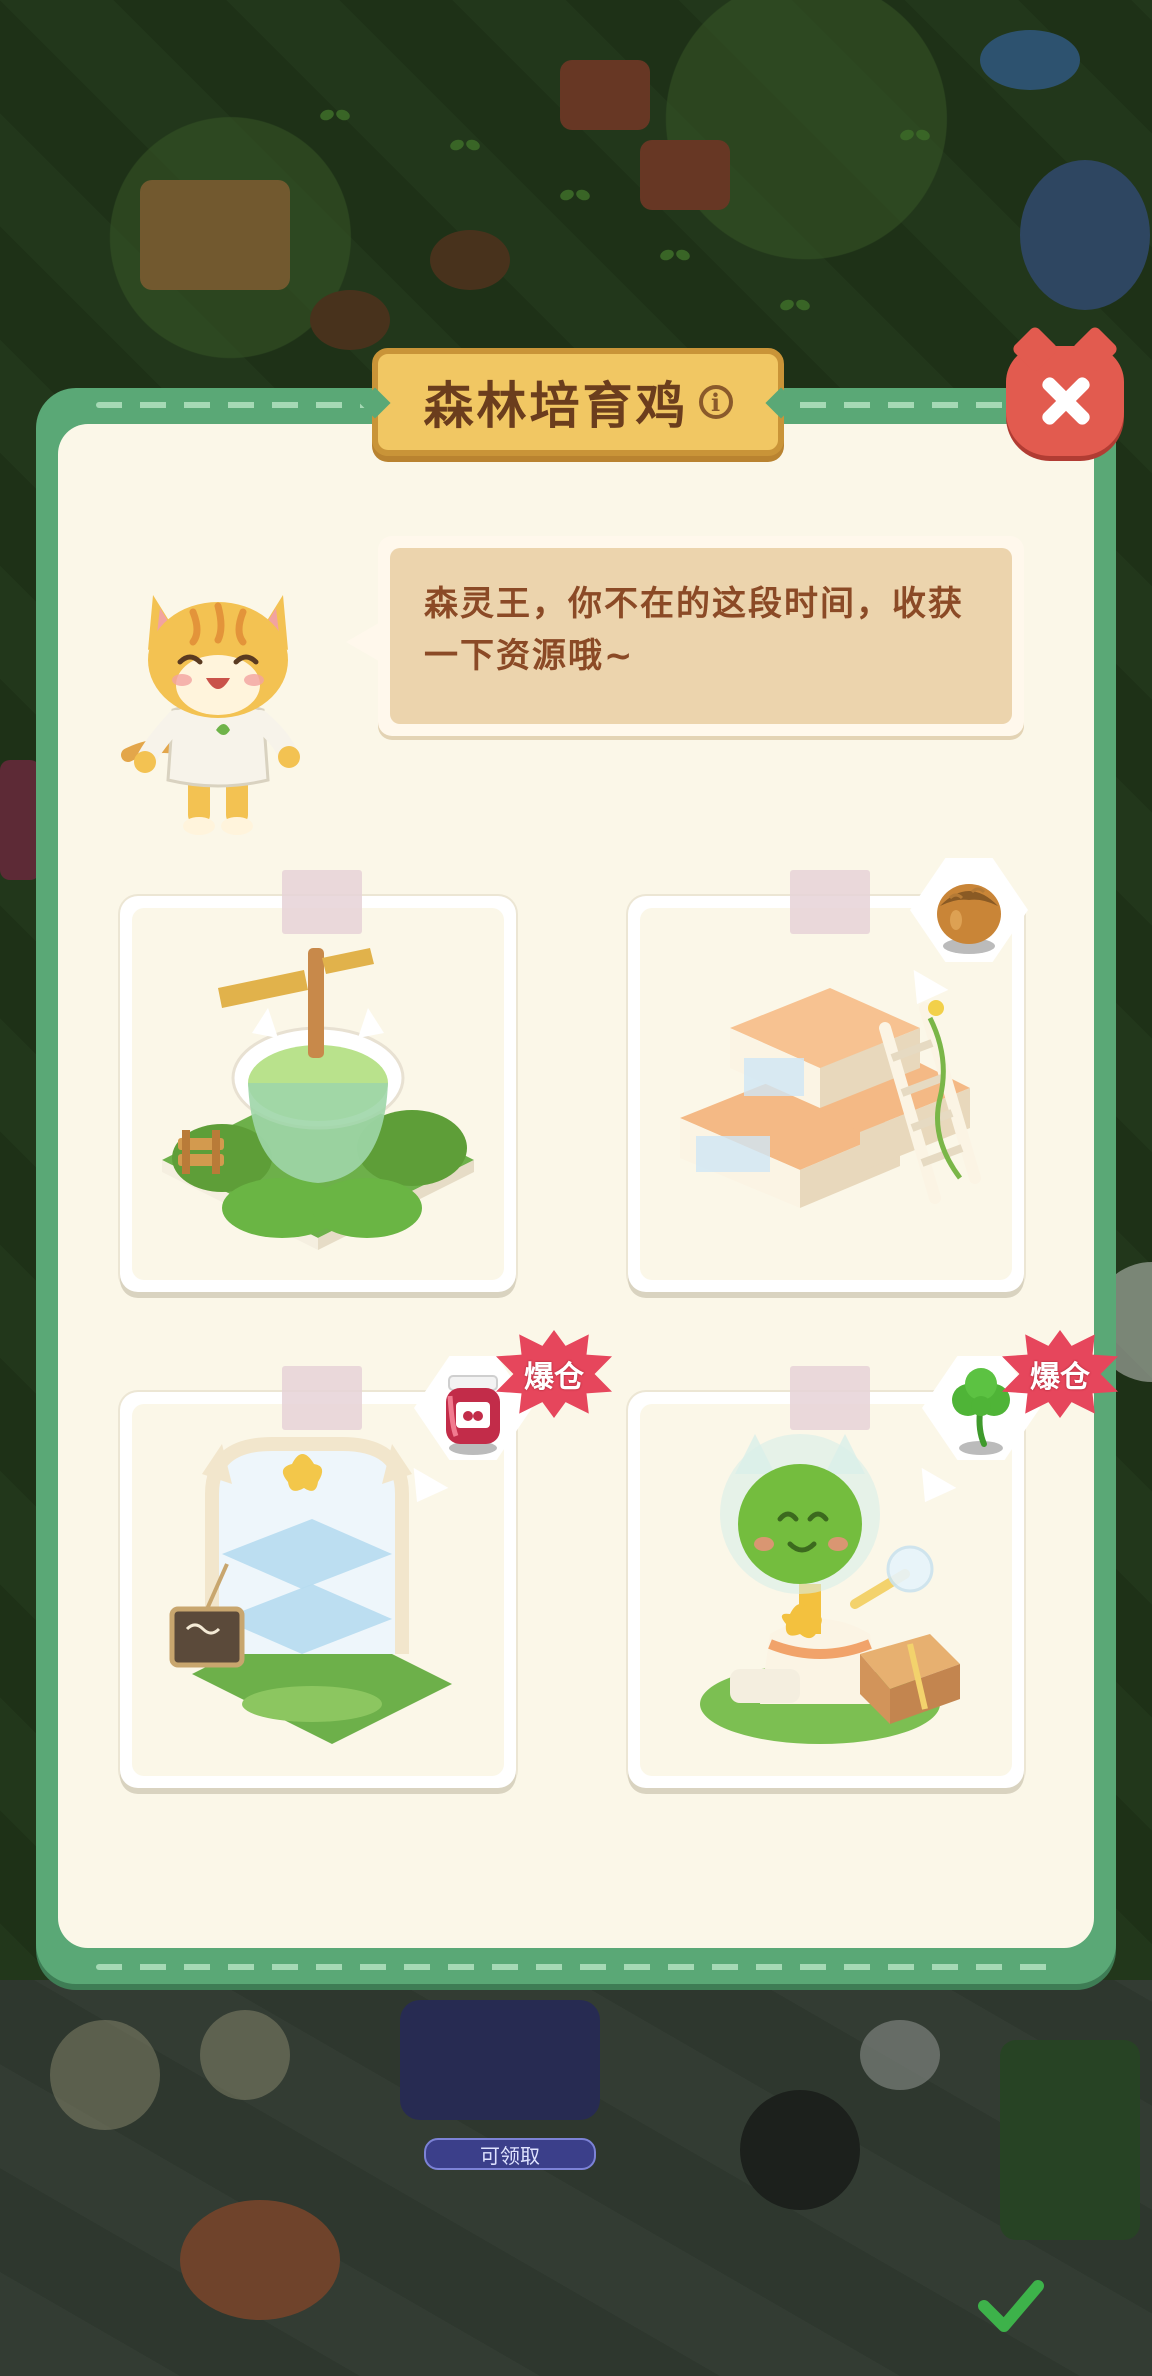  What do you see at coordinates (510, 2154) in the screenshot?
I see `claim-available-label: 可领取` at bounding box center [510, 2154].